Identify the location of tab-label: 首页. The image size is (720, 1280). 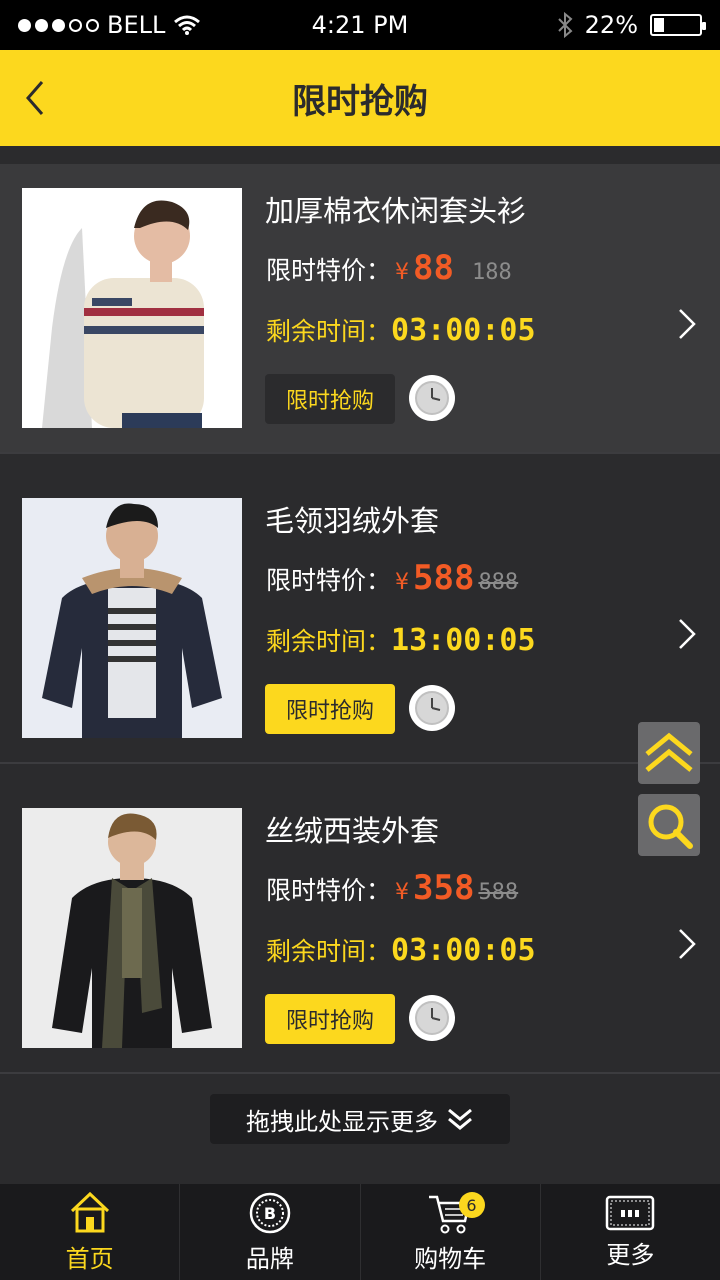
(89, 1258).